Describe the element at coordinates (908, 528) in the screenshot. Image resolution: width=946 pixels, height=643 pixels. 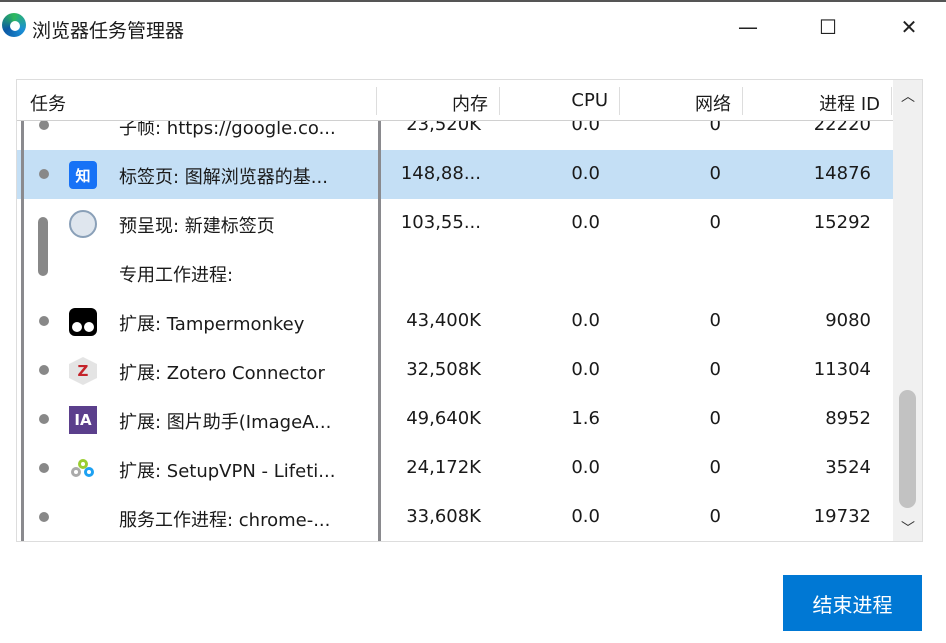
I see `scroll-down-arrow-icon: ﹀` at that location.